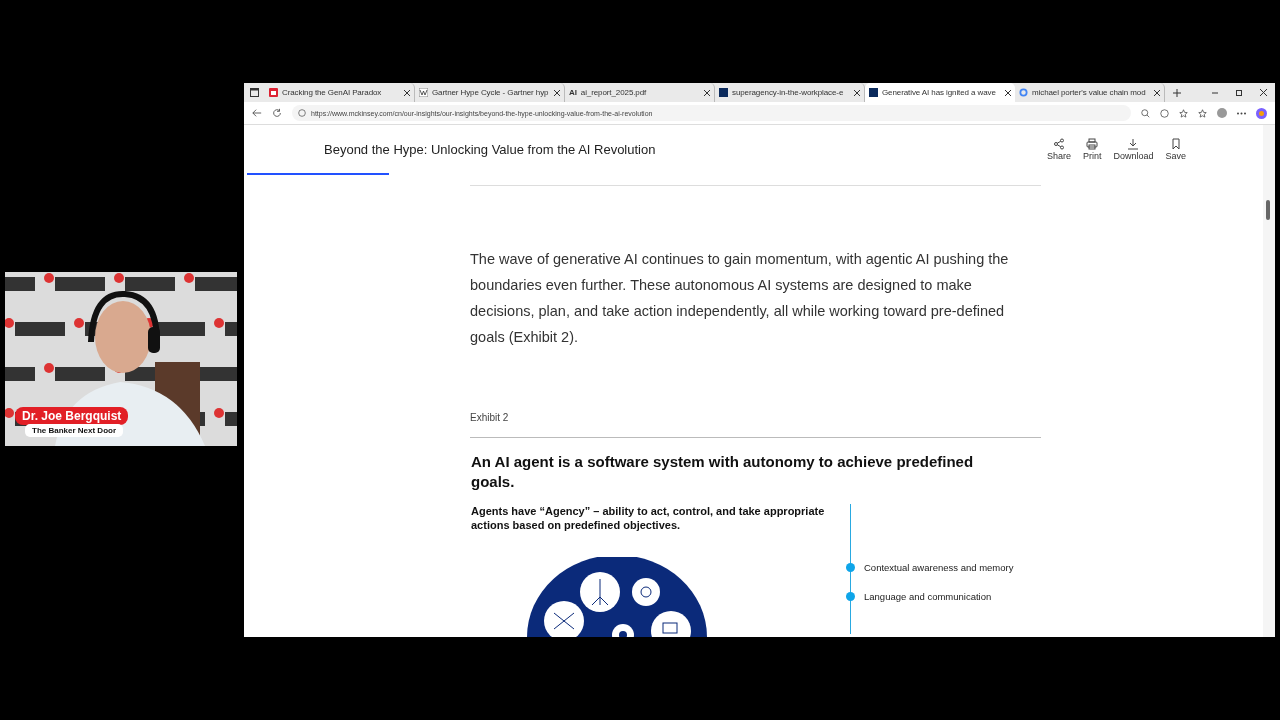  Describe the element at coordinates (490, 149) in the screenshot. I see `article-title: Beyond the Hype: Unlocking Value from the AI Revolution` at that location.